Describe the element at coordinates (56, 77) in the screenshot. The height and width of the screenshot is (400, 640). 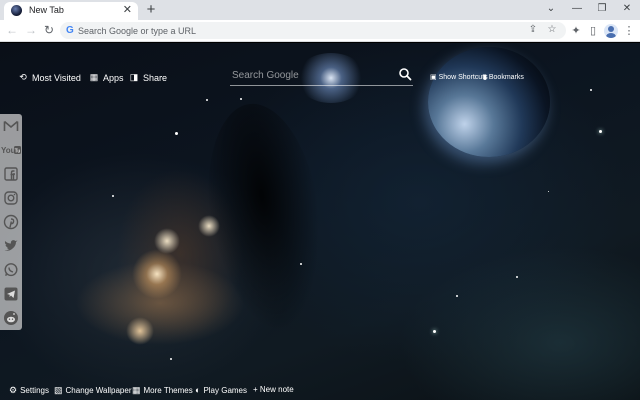
I see `most-visited-label: Most Visited` at that location.